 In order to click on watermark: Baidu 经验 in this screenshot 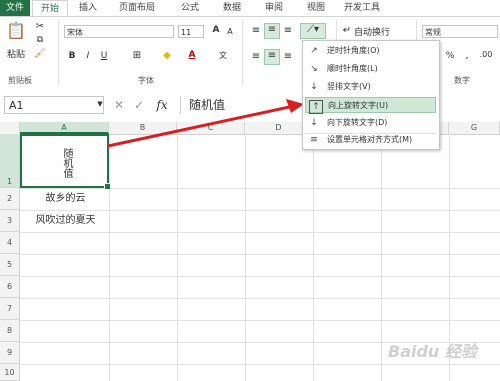, I will do `click(432, 351)`.